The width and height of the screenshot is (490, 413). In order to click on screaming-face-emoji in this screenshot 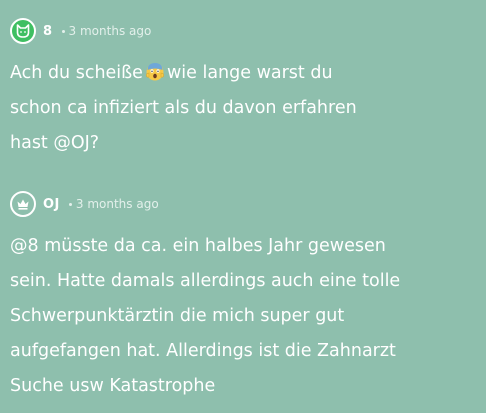, I will do `click(155, 72)`.